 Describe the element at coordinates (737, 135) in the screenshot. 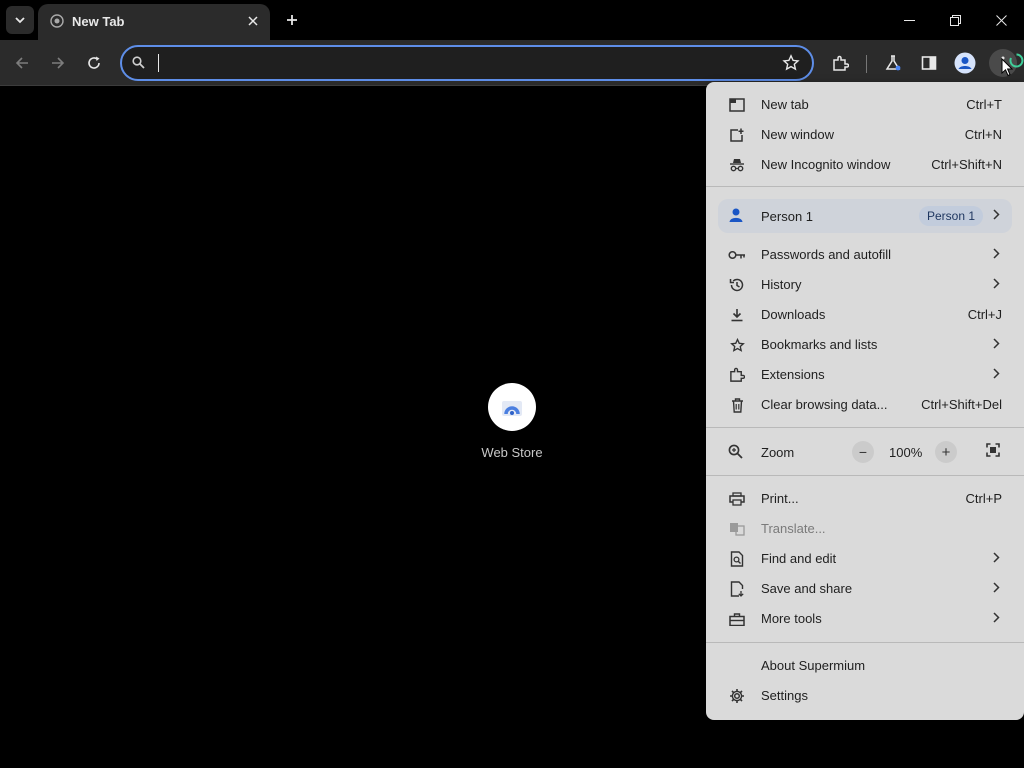

I see `new-window-icon` at that location.